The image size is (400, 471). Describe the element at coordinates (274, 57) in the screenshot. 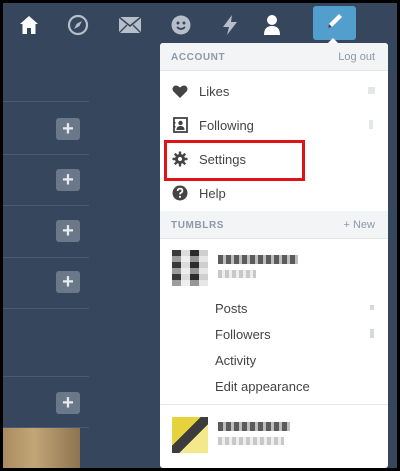

I see `account-section-header: ACCOUNT Log out` at that location.